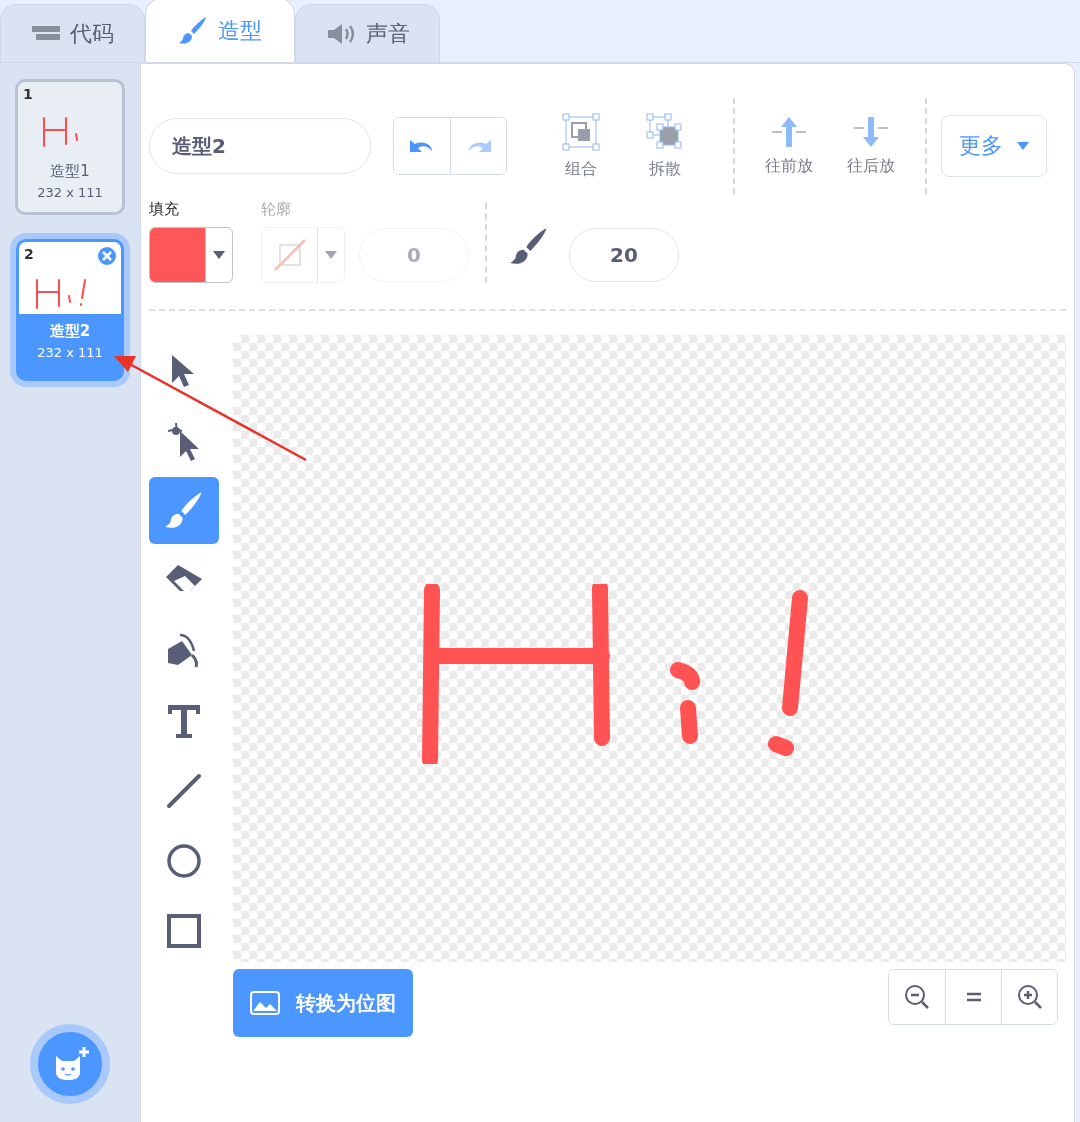 The image size is (1080, 1122). I want to click on toolbar-button: 拆散, so click(665, 146).